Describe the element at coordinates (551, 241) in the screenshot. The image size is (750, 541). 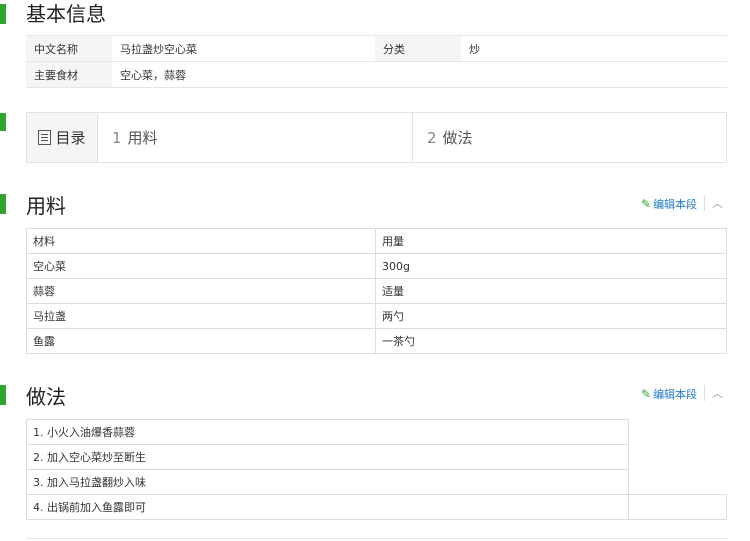
I see `column-header: 用量` at that location.